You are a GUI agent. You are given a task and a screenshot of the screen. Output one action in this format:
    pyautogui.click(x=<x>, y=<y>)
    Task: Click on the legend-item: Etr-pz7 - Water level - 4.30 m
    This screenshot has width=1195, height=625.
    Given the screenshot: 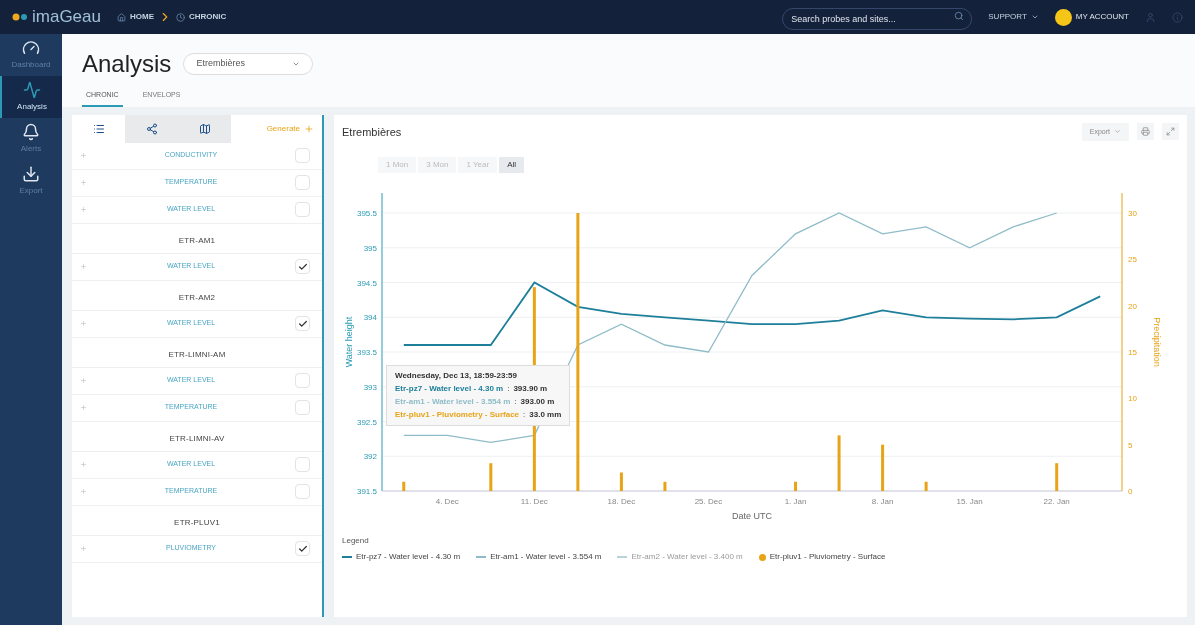 What is the action you would take?
    pyautogui.click(x=401, y=557)
    